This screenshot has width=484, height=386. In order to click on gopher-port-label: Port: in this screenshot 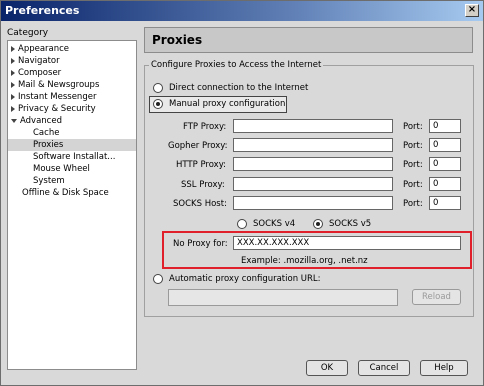, I will do `click(413, 146)`.